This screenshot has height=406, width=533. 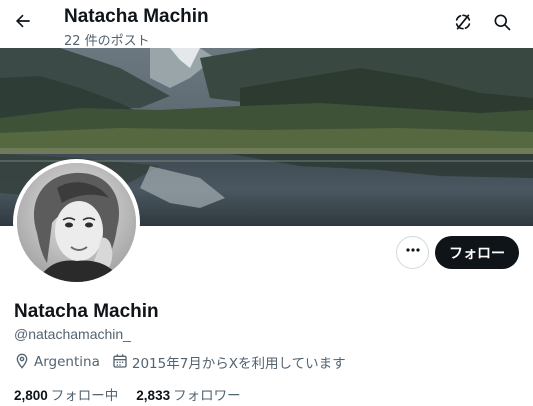 I want to click on header-profile-name: Natacha Machin, so click(x=136, y=16).